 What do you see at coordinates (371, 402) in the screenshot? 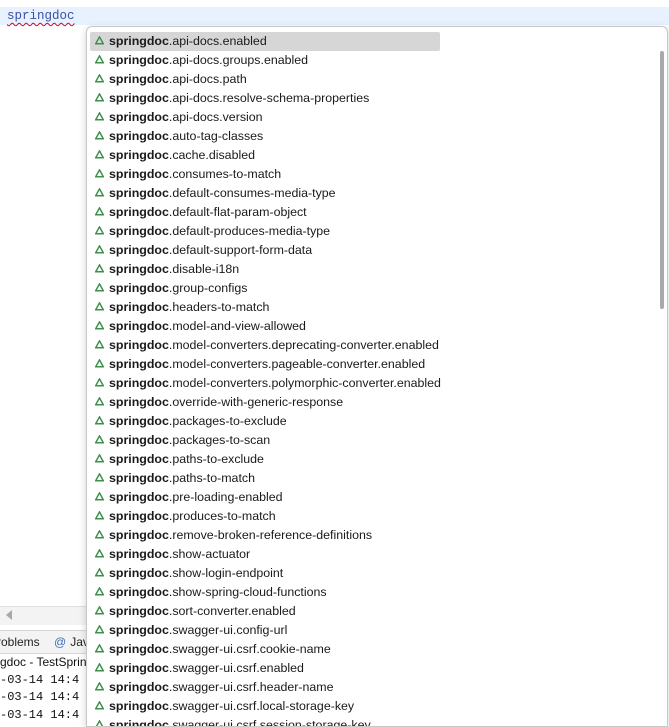
I see `proposal-item: springdoc.override-with-generic-response` at bounding box center [371, 402].